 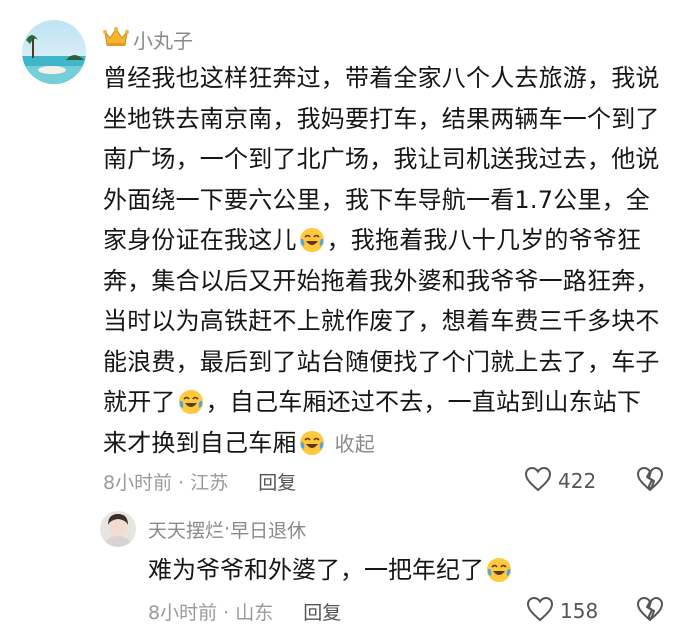 I want to click on text-line: 当时以为高铁赶不上就作废了，想着车费三千多块不, so click(x=381, y=321).